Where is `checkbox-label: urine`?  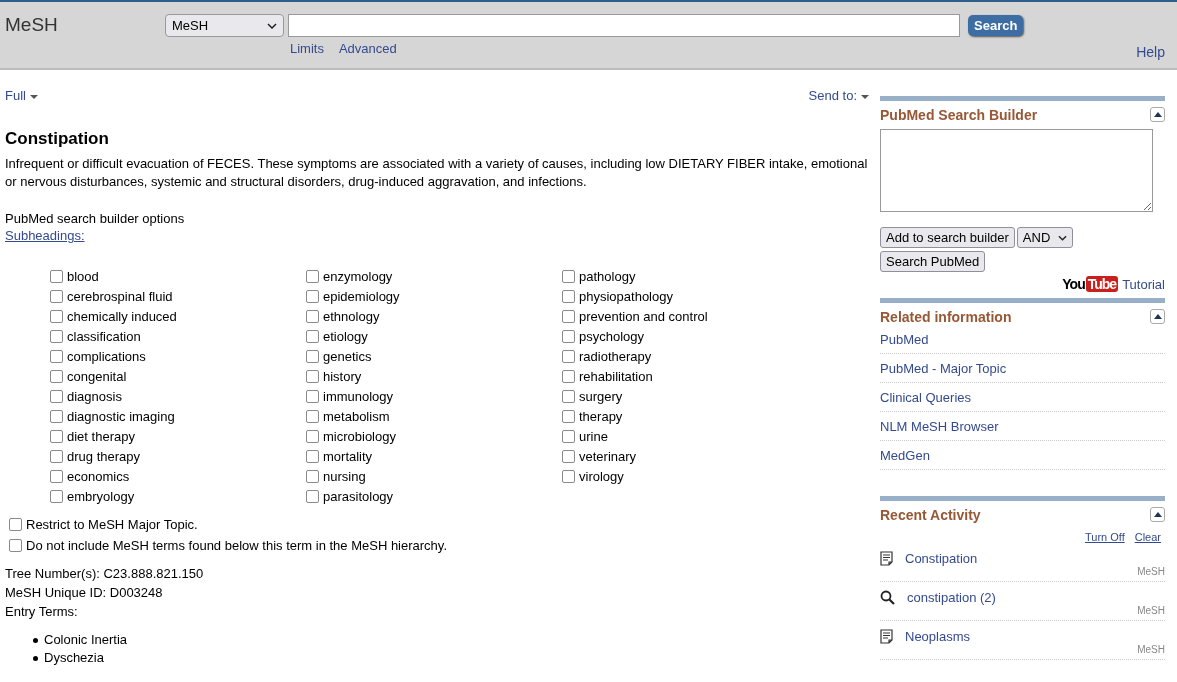 checkbox-label: urine is located at coordinates (593, 436).